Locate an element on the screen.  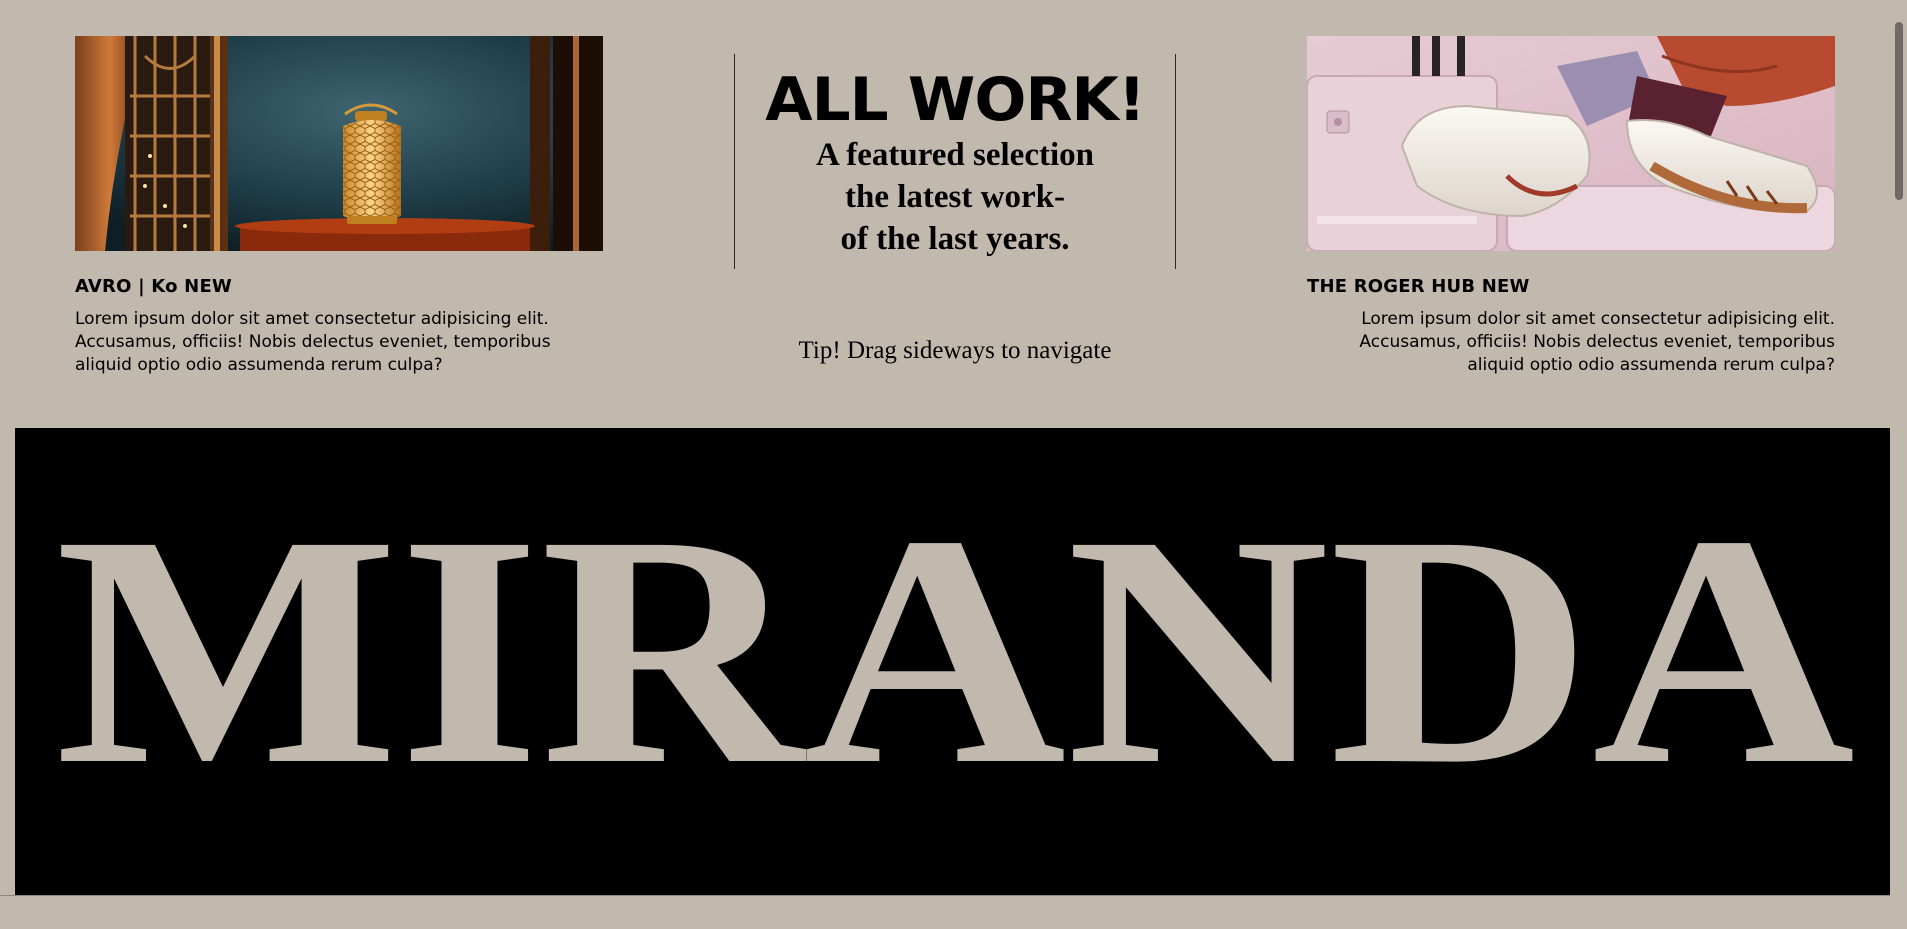
vertical-scrollbar is located at coordinates (1898, 464).